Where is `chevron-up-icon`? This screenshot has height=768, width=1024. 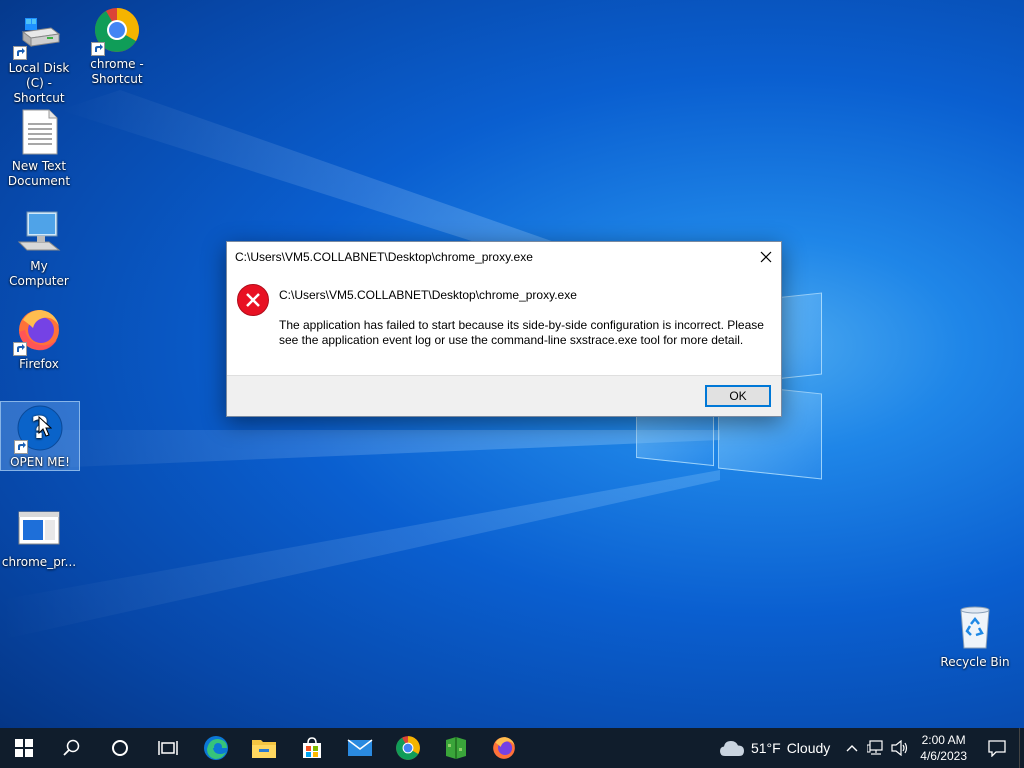 chevron-up-icon is located at coordinates (852, 748).